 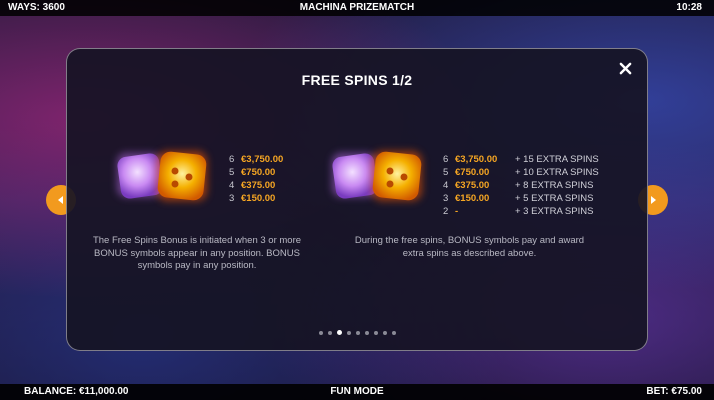 I want to click on table-row: 5 €750.00, so click(x=252, y=172).